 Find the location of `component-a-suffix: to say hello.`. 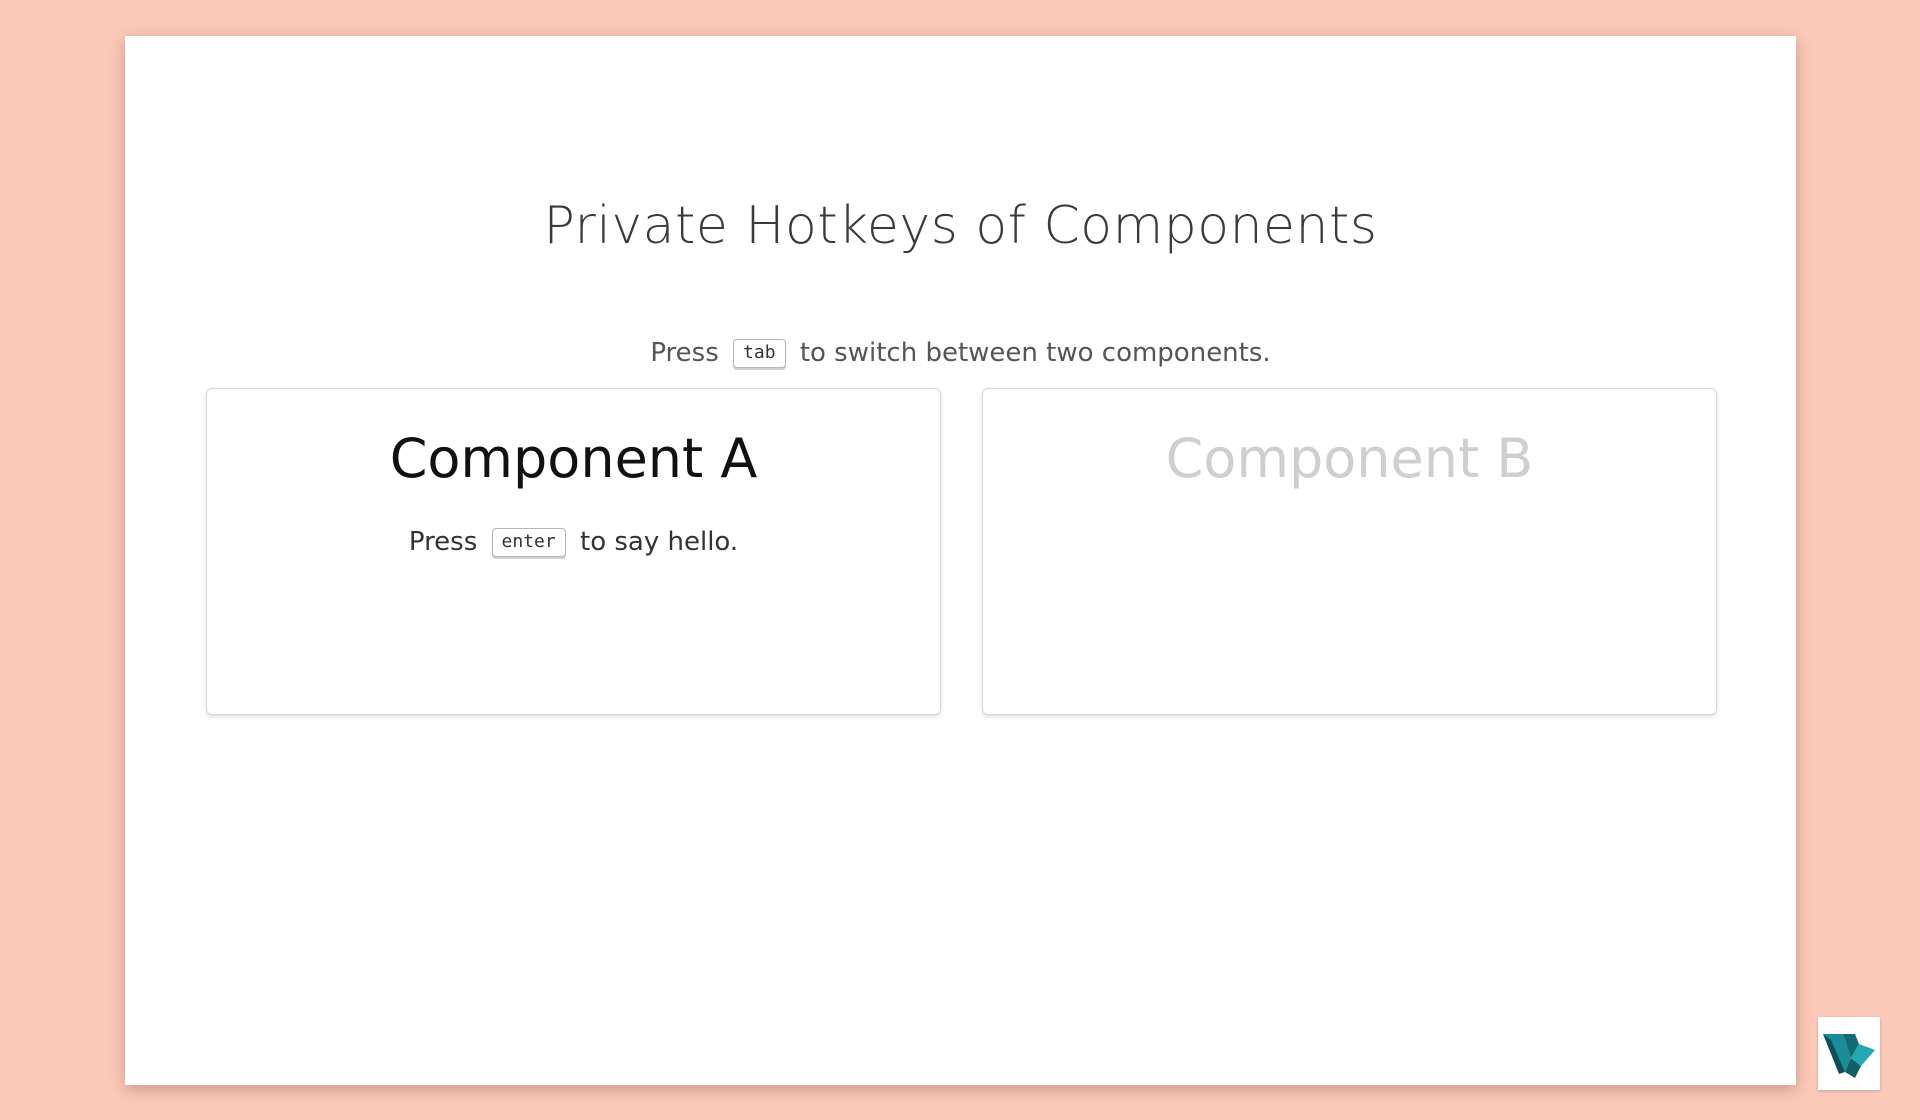

component-a-suffix: to say hello. is located at coordinates (659, 542).